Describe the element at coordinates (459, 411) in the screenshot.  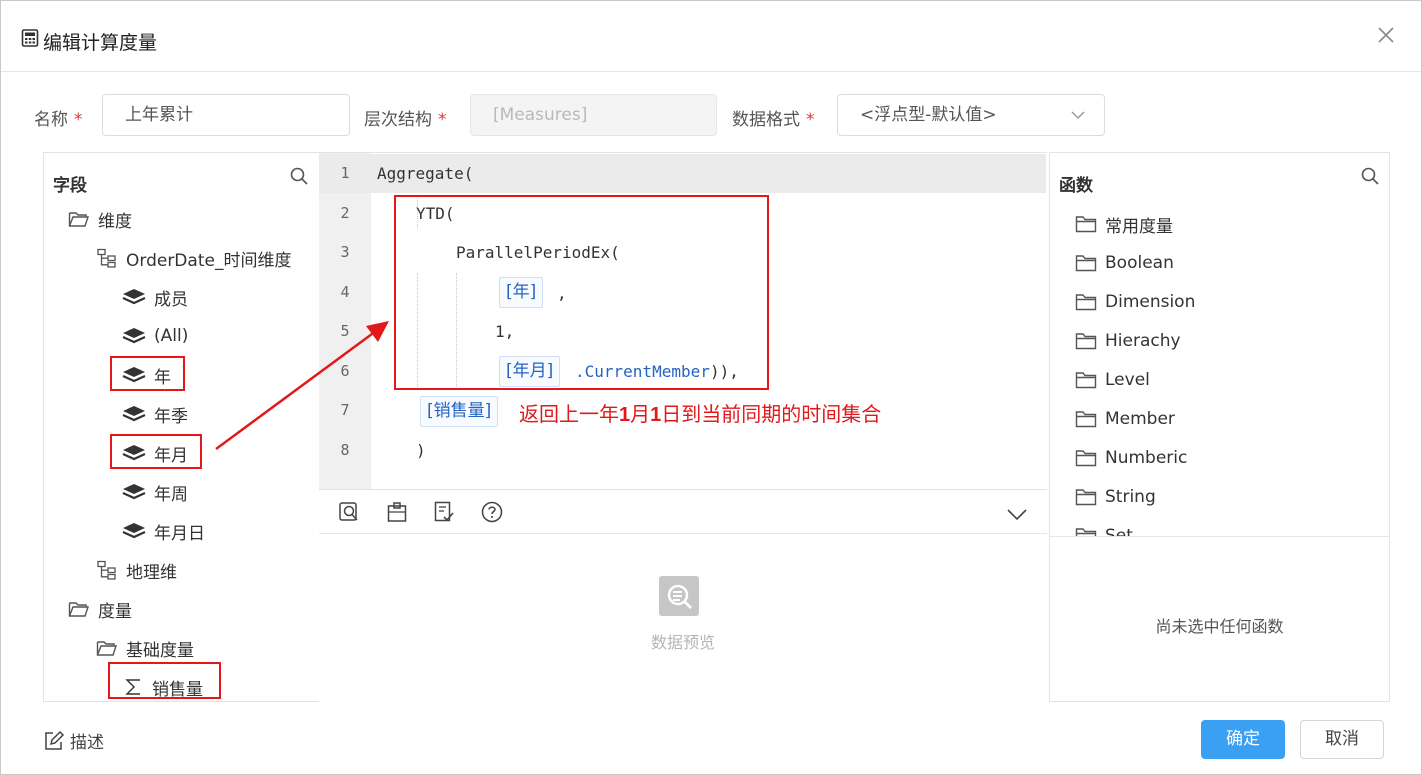
I see `field-token: [销售量]` at that location.